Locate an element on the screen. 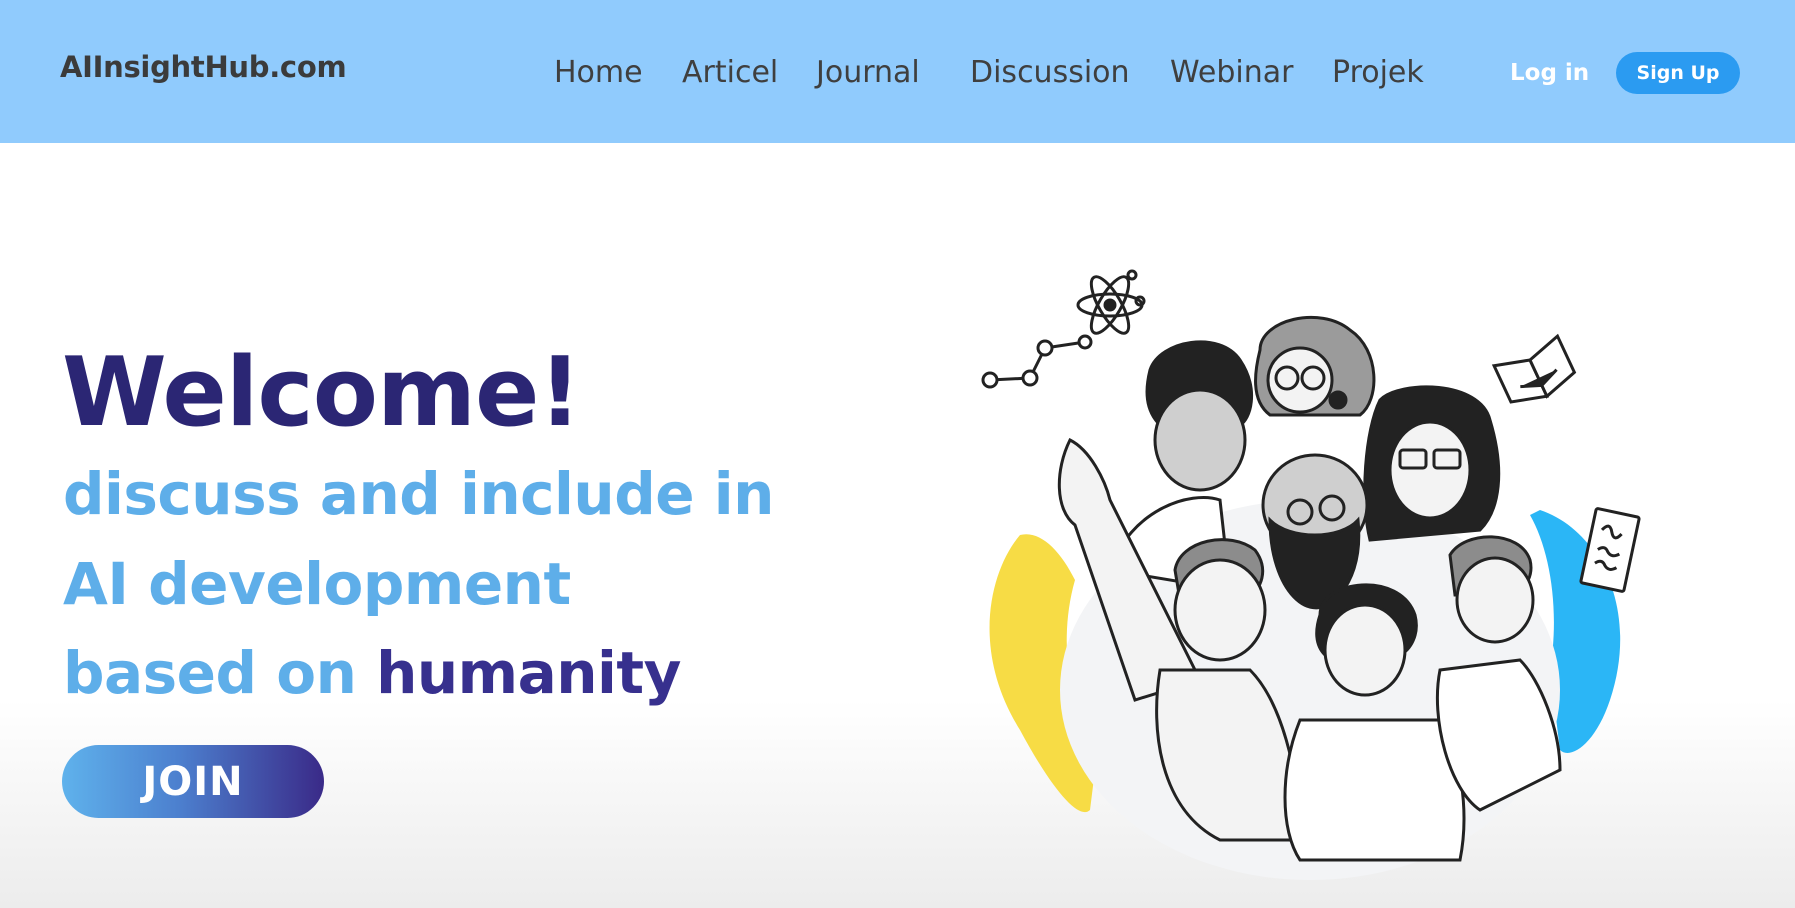 The image size is (1795, 908). brand-logo: AIInsightHub.com is located at coordinates (203, 67).